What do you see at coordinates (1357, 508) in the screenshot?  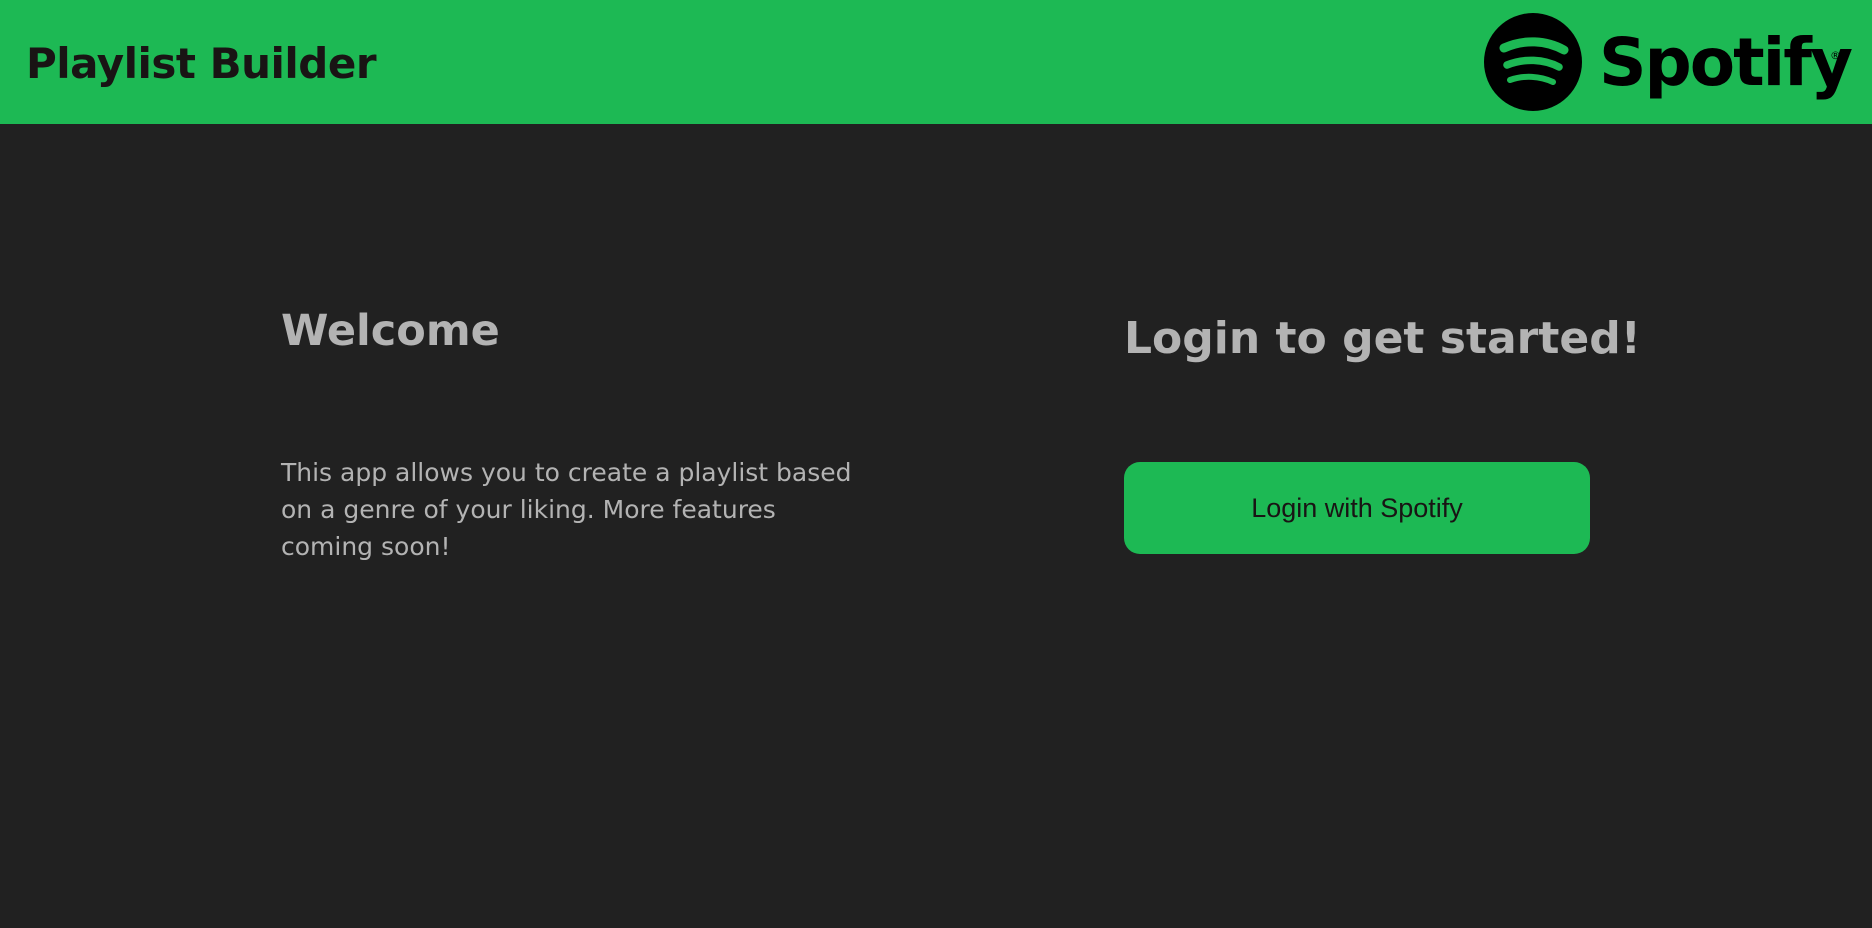 I see `login-with-spotify-button: Login with Spotify` at bounding box center [1357, 508].